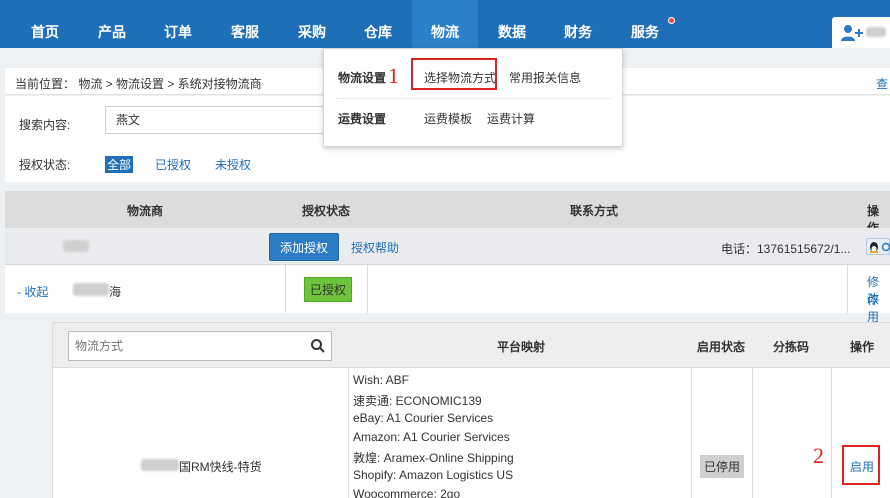  I want to click on annotation-number-2: 2, so click(818, 455).